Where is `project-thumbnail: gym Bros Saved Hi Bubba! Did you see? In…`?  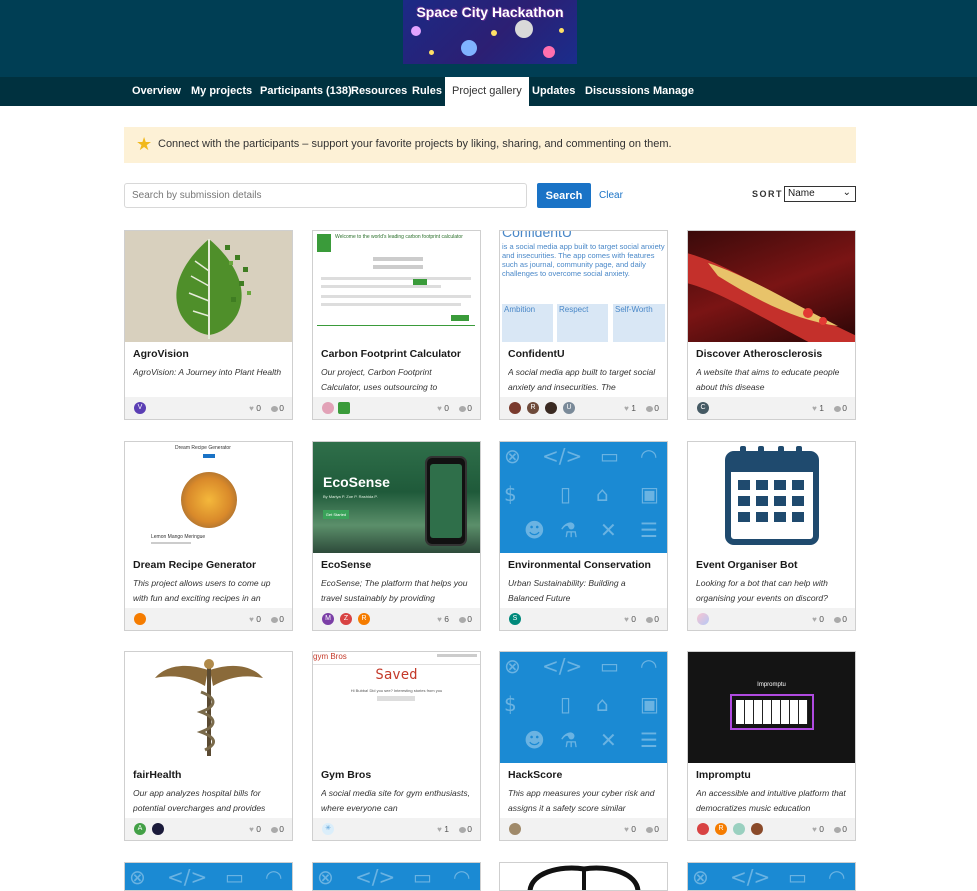
project-thumbnail: gym Bros Saved Hi Bubba! Did you see? In… is located at coordinates (396, 707).